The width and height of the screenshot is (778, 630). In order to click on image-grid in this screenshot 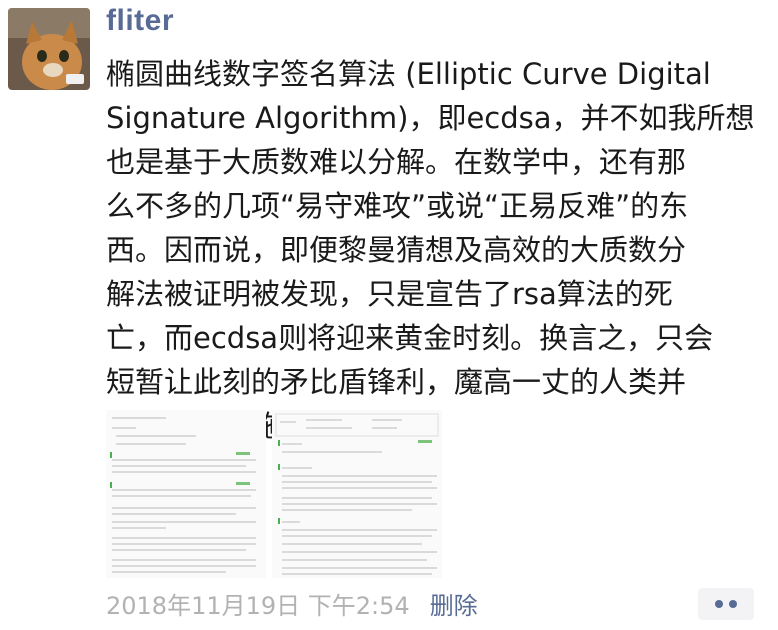, I will do `click(274, 494)`.